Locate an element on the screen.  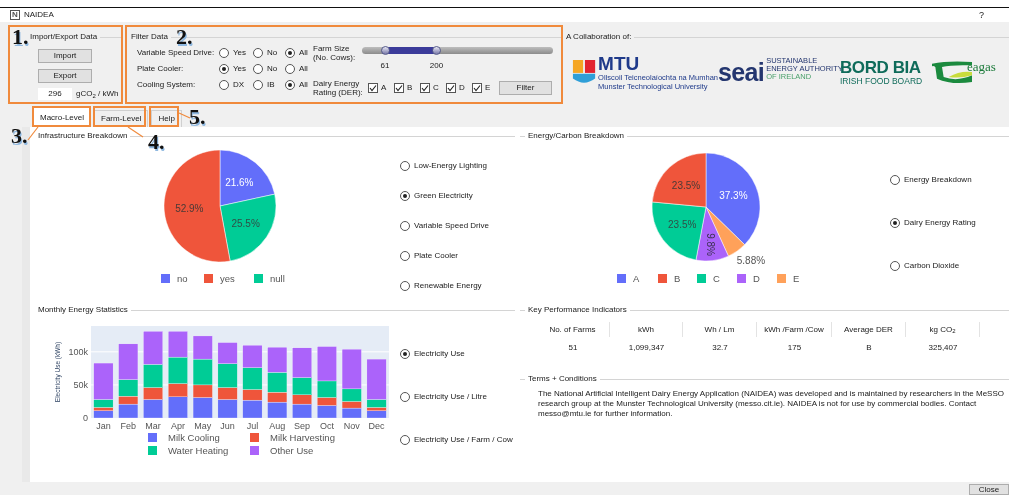
table-cell-text: 325,407 is located at coordinates (943, 348).